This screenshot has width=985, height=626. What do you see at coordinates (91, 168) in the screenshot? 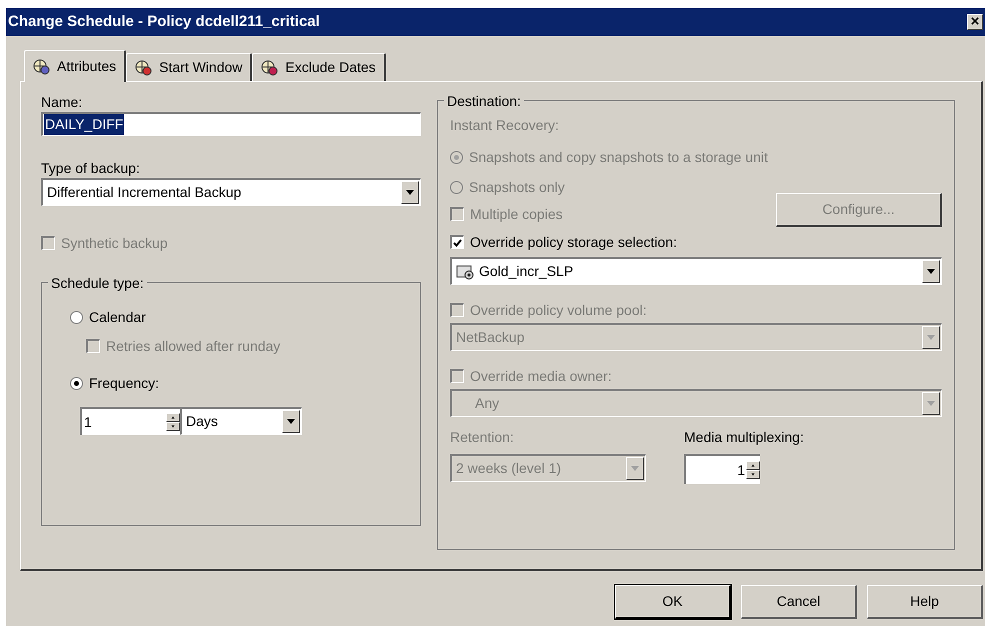
I see `field-label: Type of backup:` at bounding box center [91, 168].